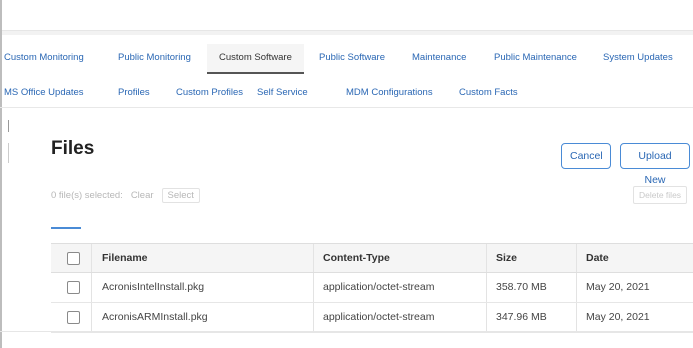 The height and width of the screenshot is (348, 693). Describe the element at coordinates (8, 153) in the screenshot. I see `left-edge-marker-lower` at that location.